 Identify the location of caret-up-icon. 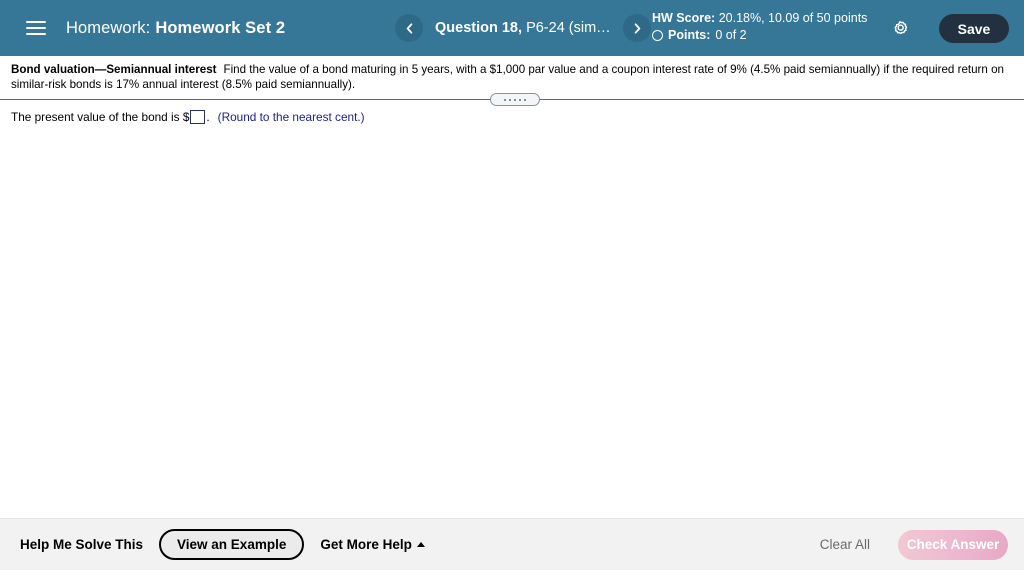
(420, 544).